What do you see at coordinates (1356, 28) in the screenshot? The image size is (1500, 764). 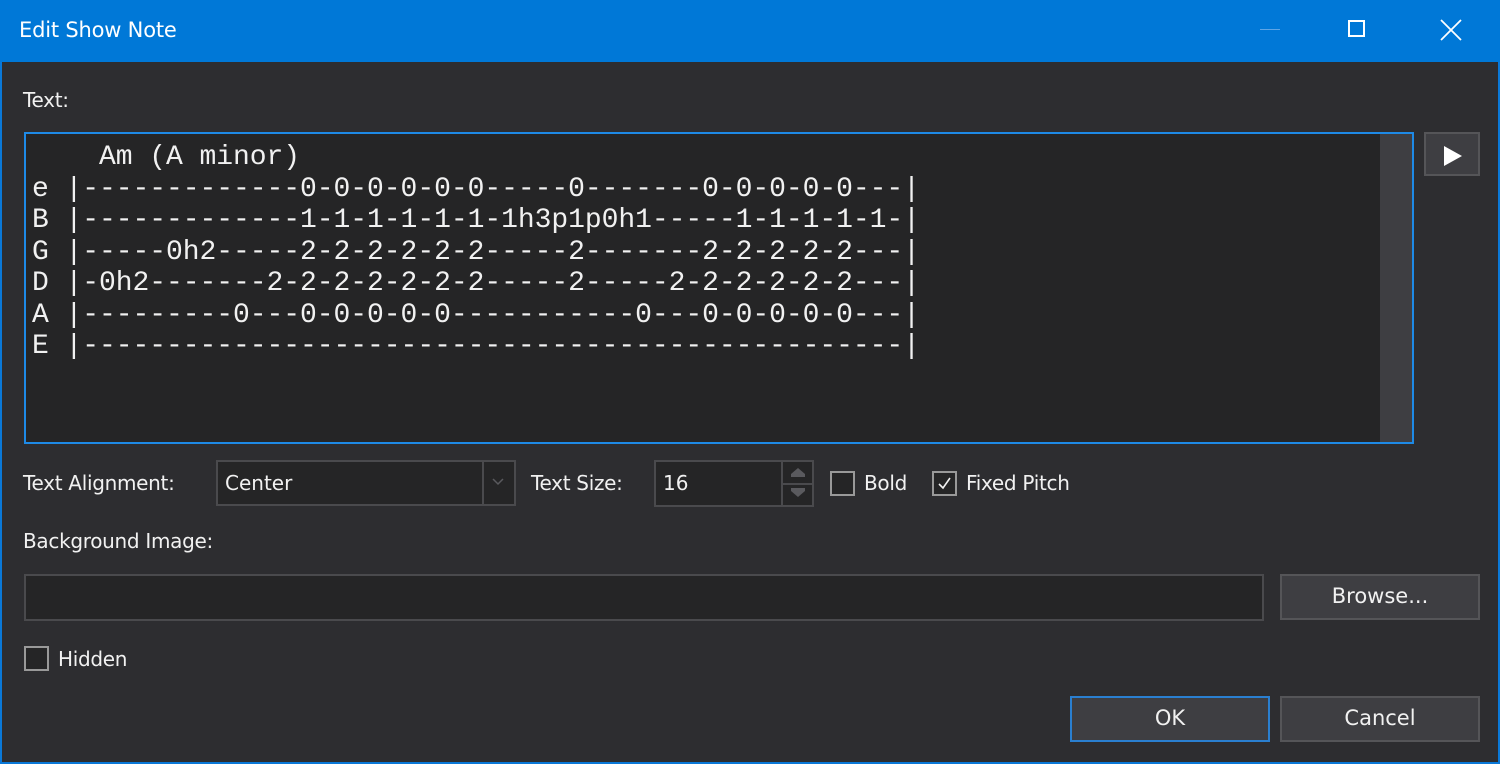 I see `maximize-icon` at bounding box center [1356, 28].